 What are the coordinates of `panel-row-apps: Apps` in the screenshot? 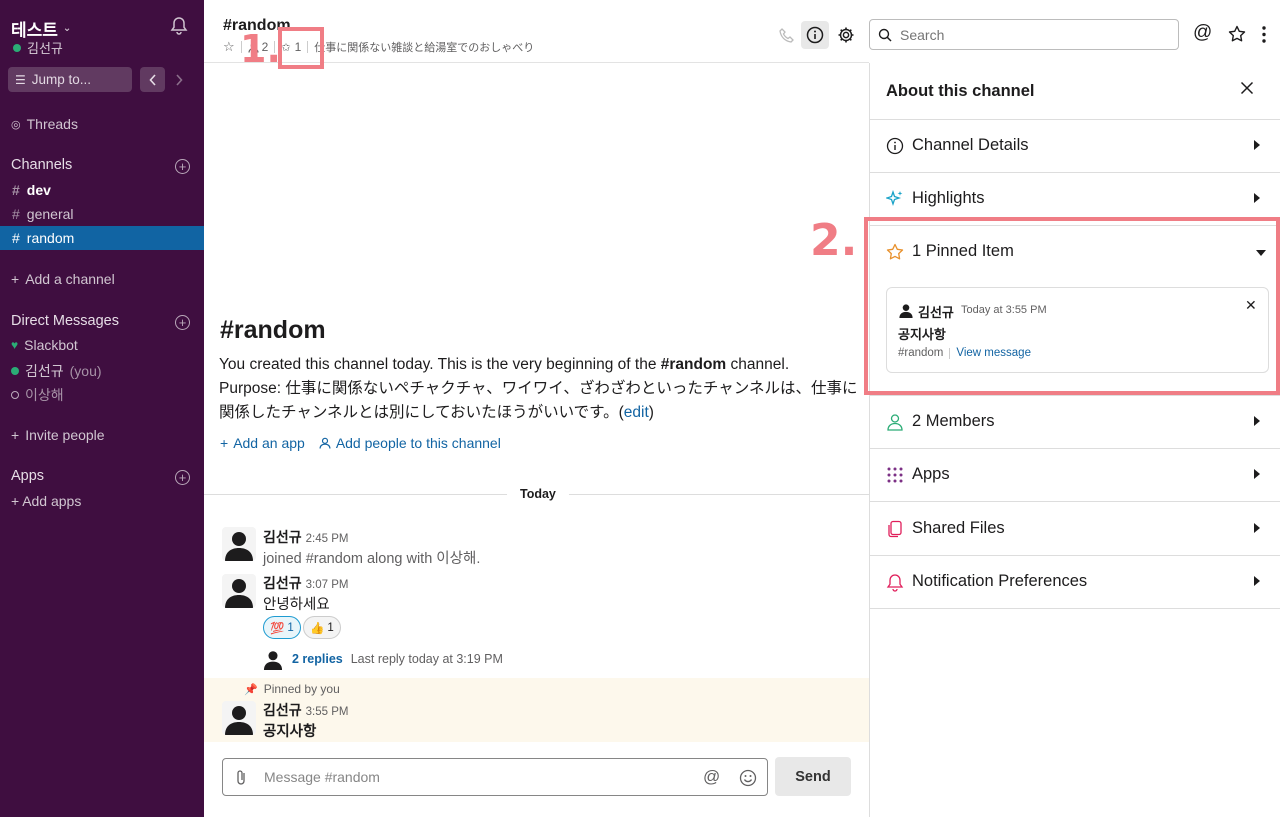 It's located at (1075, 475).